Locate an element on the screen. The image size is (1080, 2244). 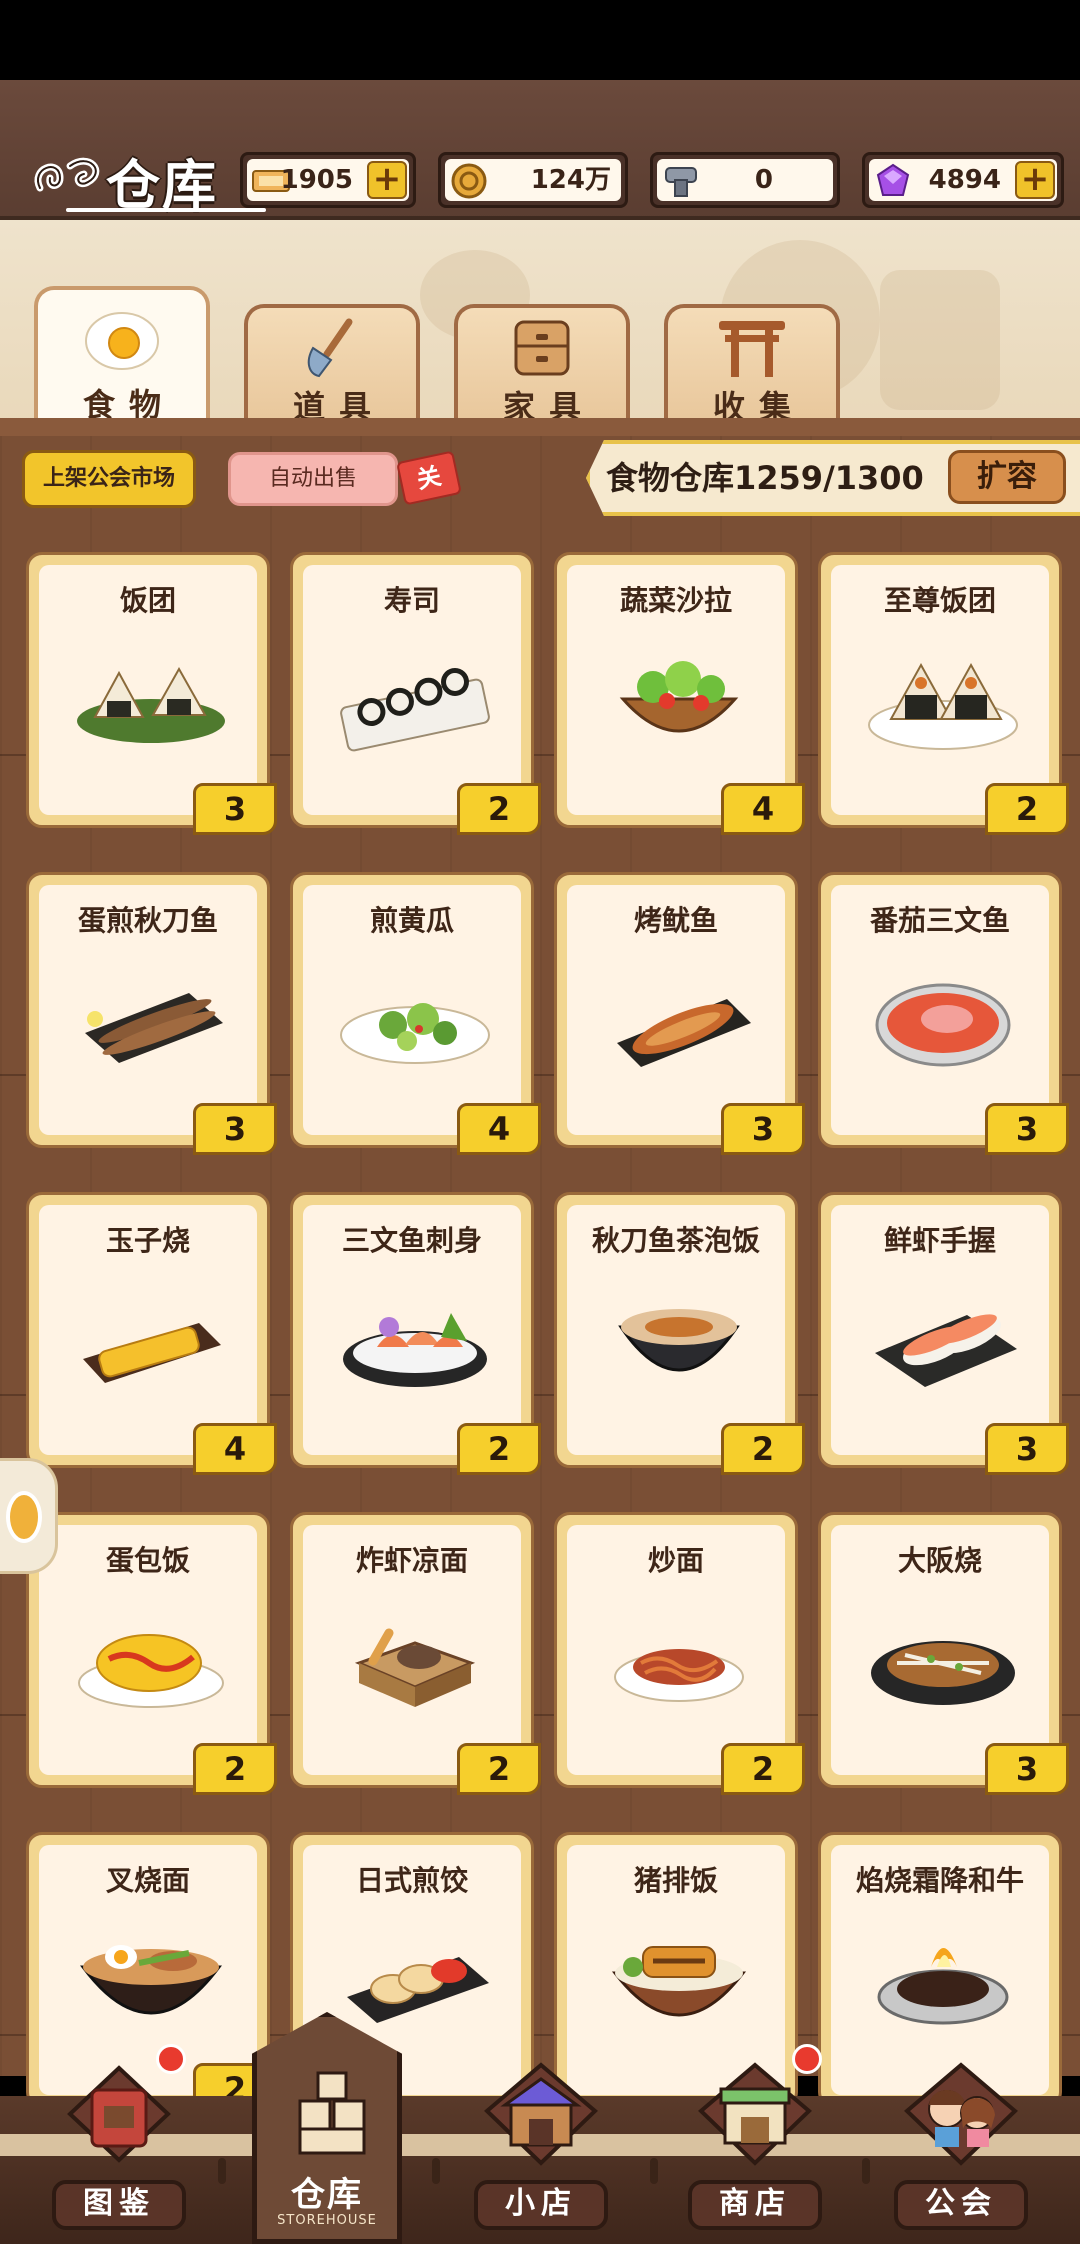
coin-value: 124万 is located at coordinates (570, 180).